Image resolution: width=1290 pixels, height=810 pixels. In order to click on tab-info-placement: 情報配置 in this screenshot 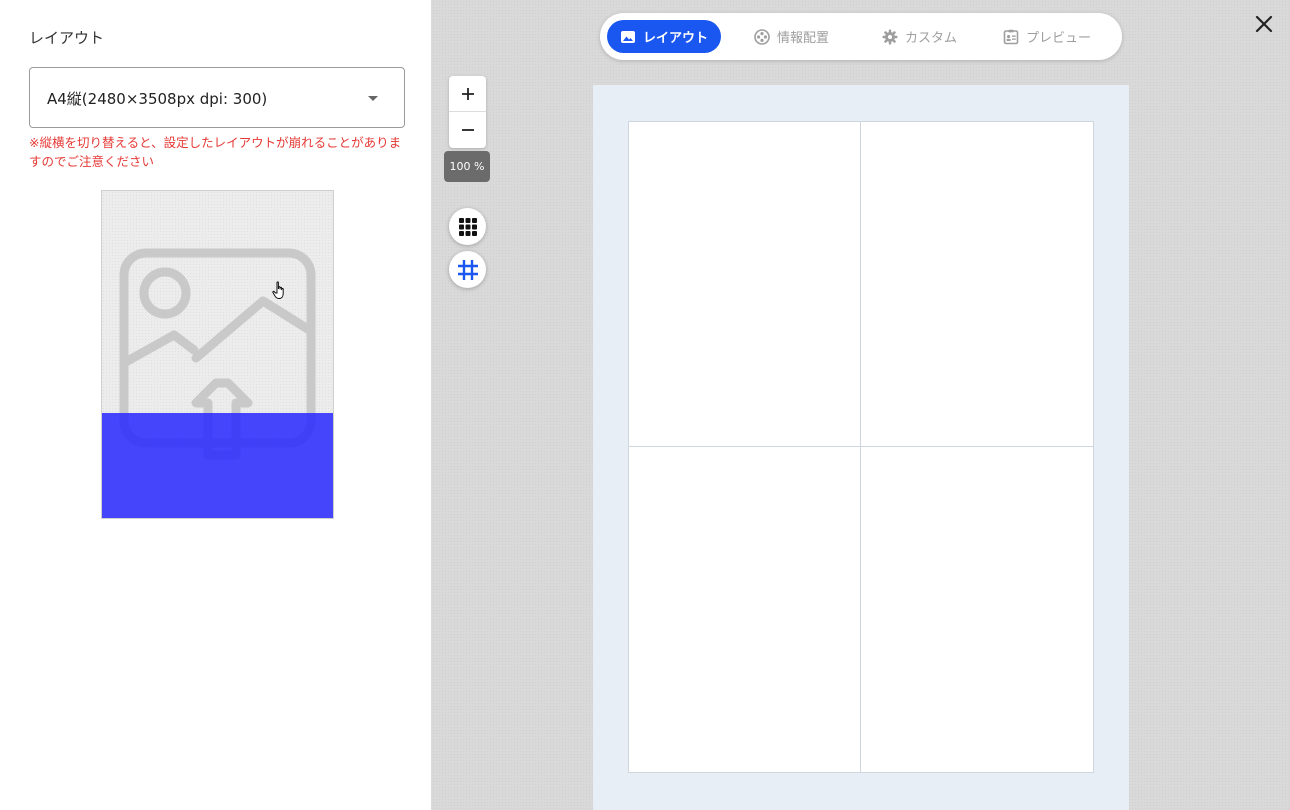, I will do `click(791, 36)`.